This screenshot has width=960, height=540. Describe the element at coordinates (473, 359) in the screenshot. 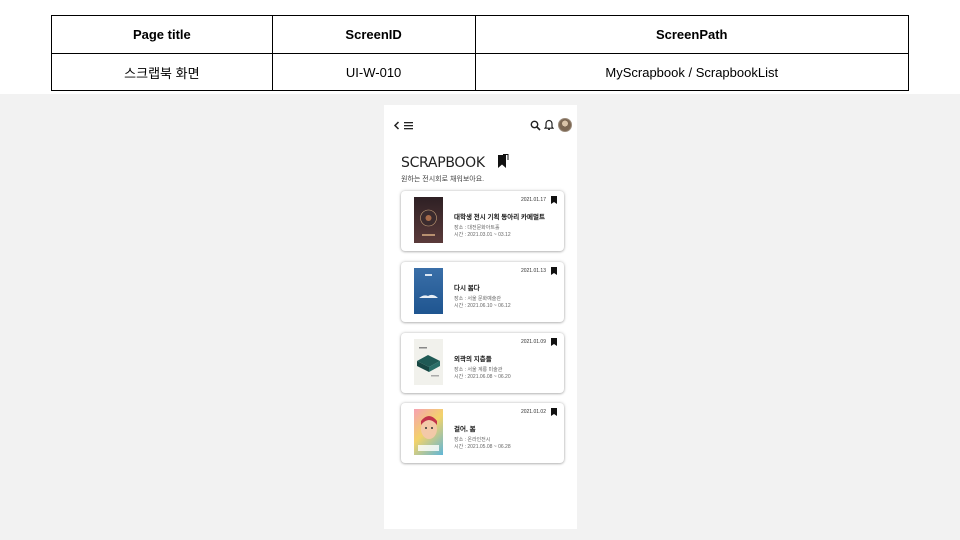

I see `card-title: 외곽의 지층들` at that location.